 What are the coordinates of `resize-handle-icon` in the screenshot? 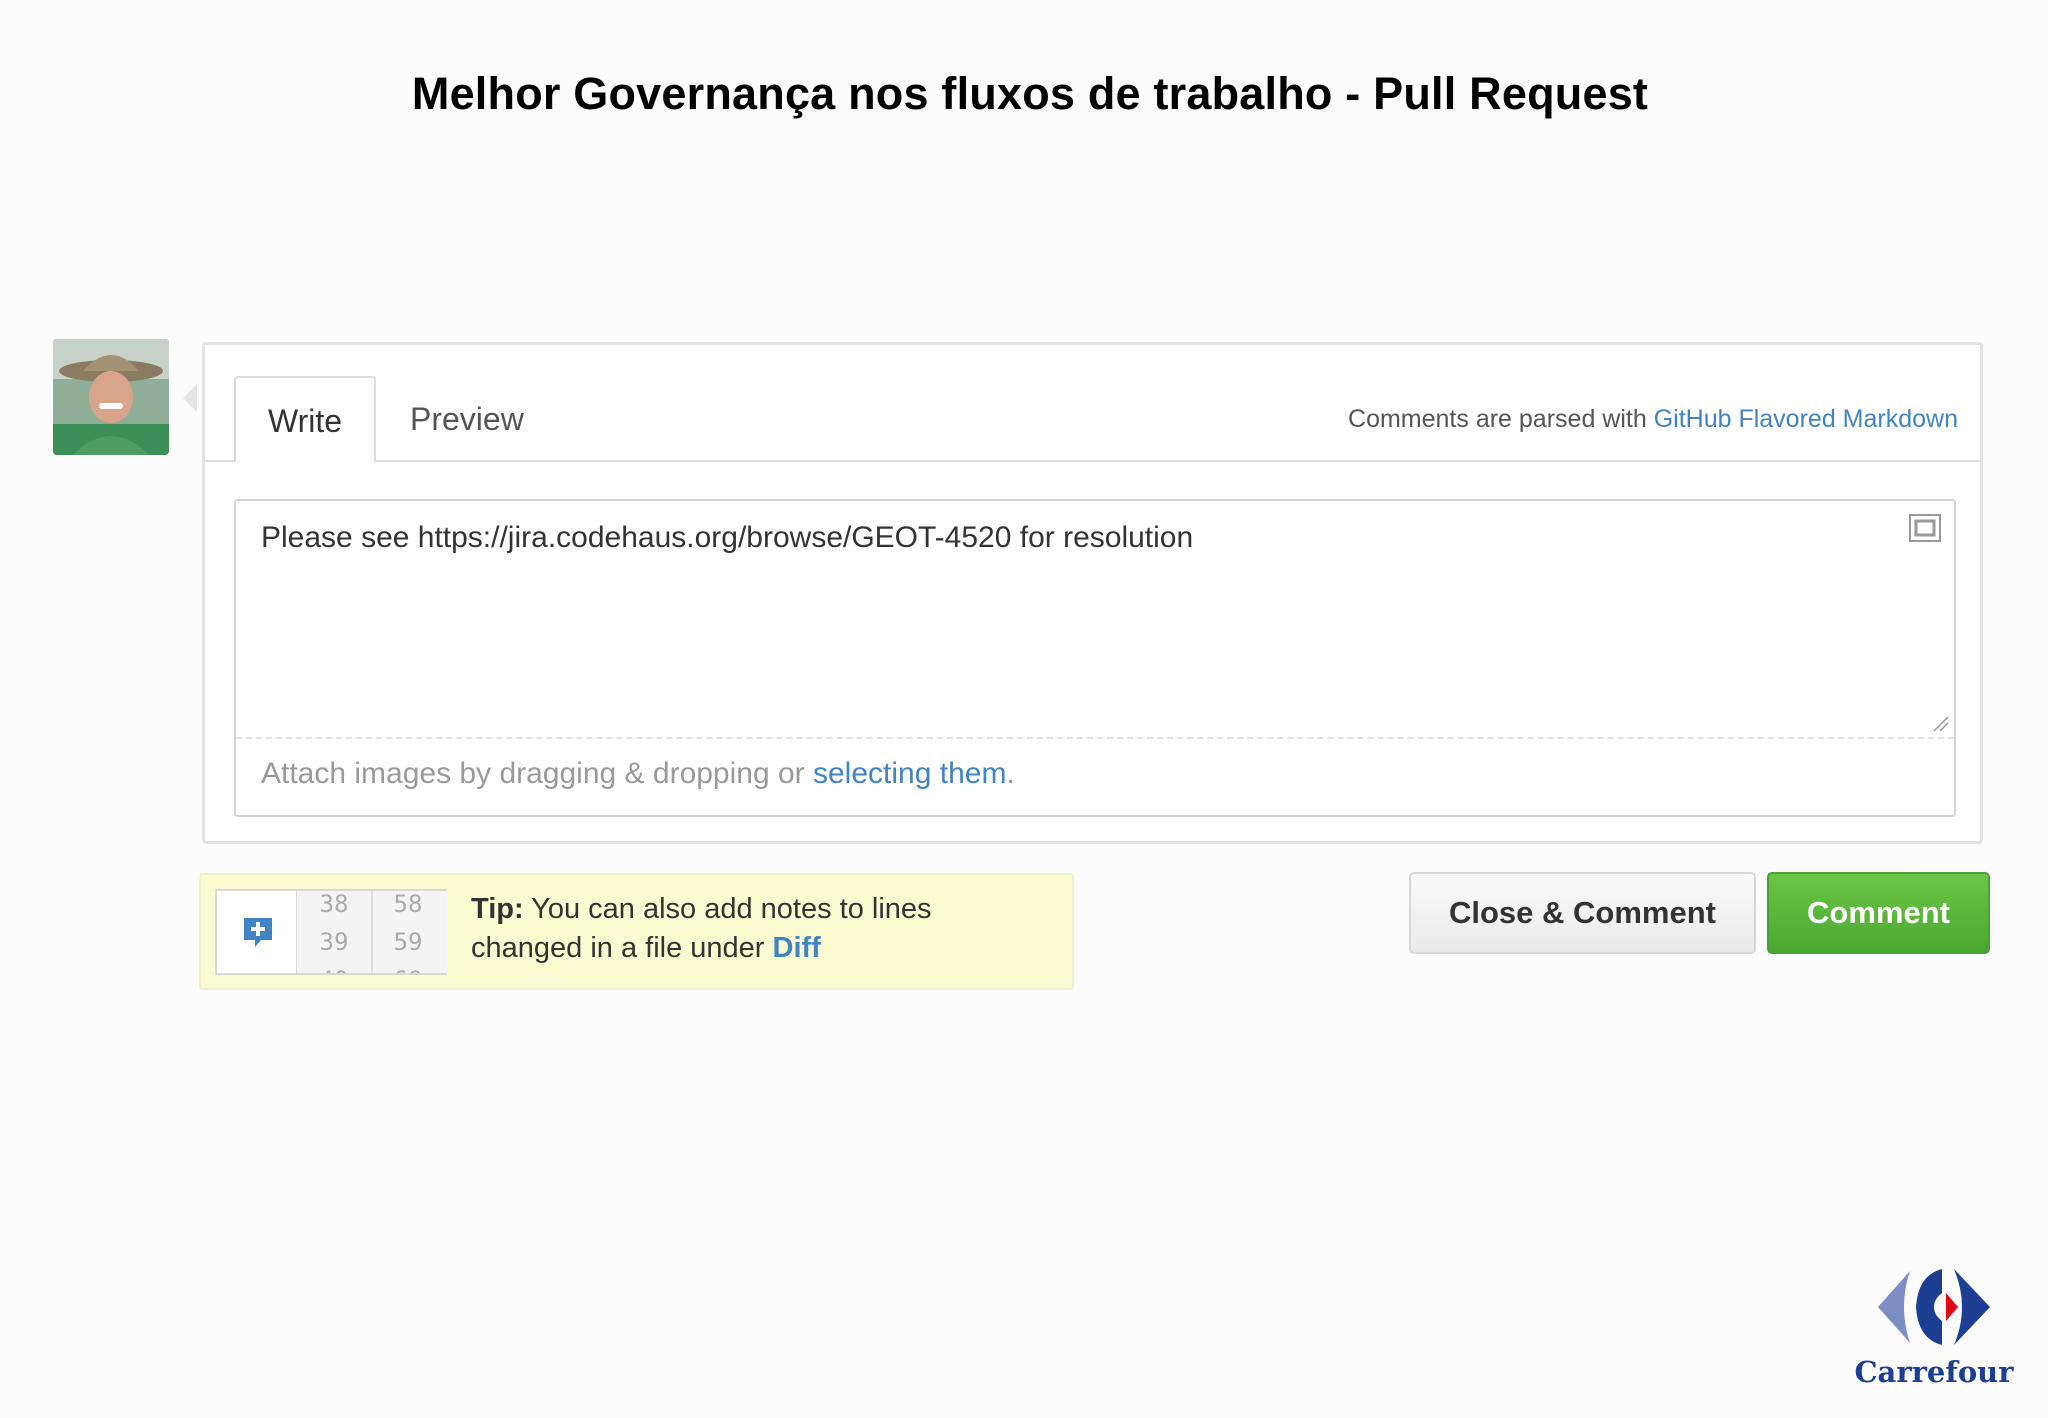 It's located at (1941, 724).